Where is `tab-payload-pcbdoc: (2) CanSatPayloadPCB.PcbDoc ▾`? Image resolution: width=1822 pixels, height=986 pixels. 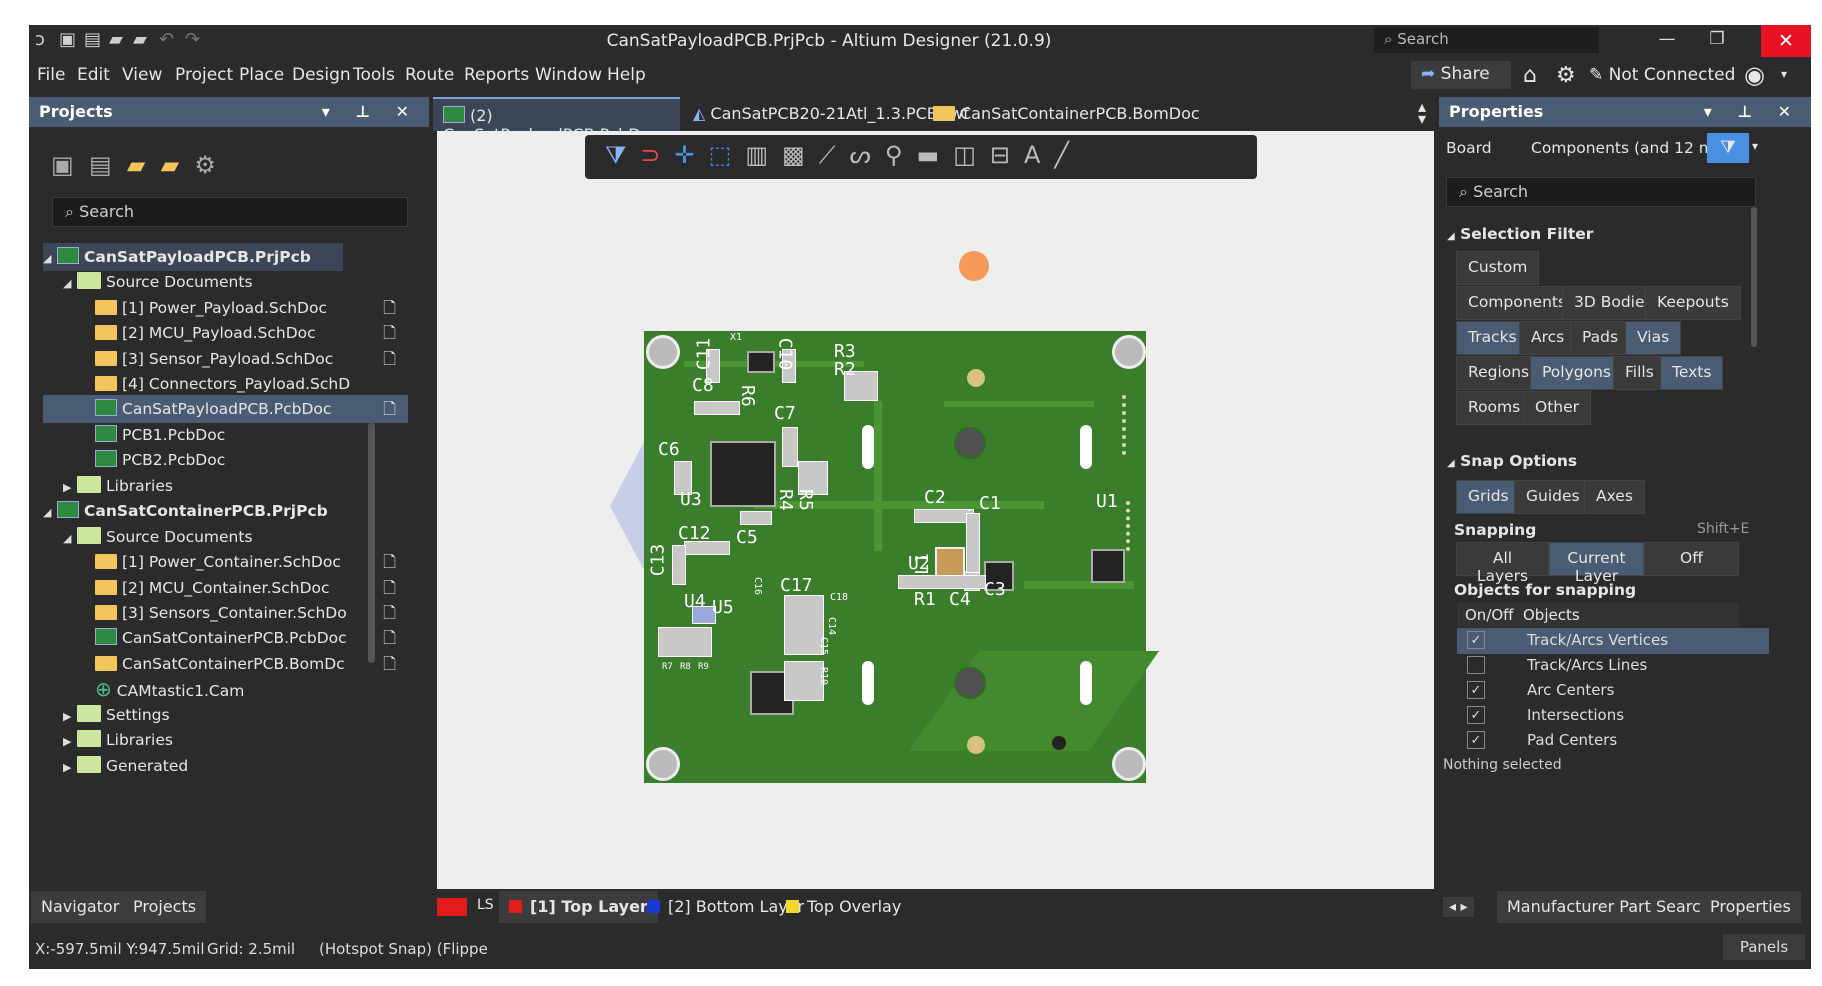 tab-payload-pcbdoc: (2) CanSatPayloadPCB.PcbDoc ▾ is located at coordinates (556, 130).